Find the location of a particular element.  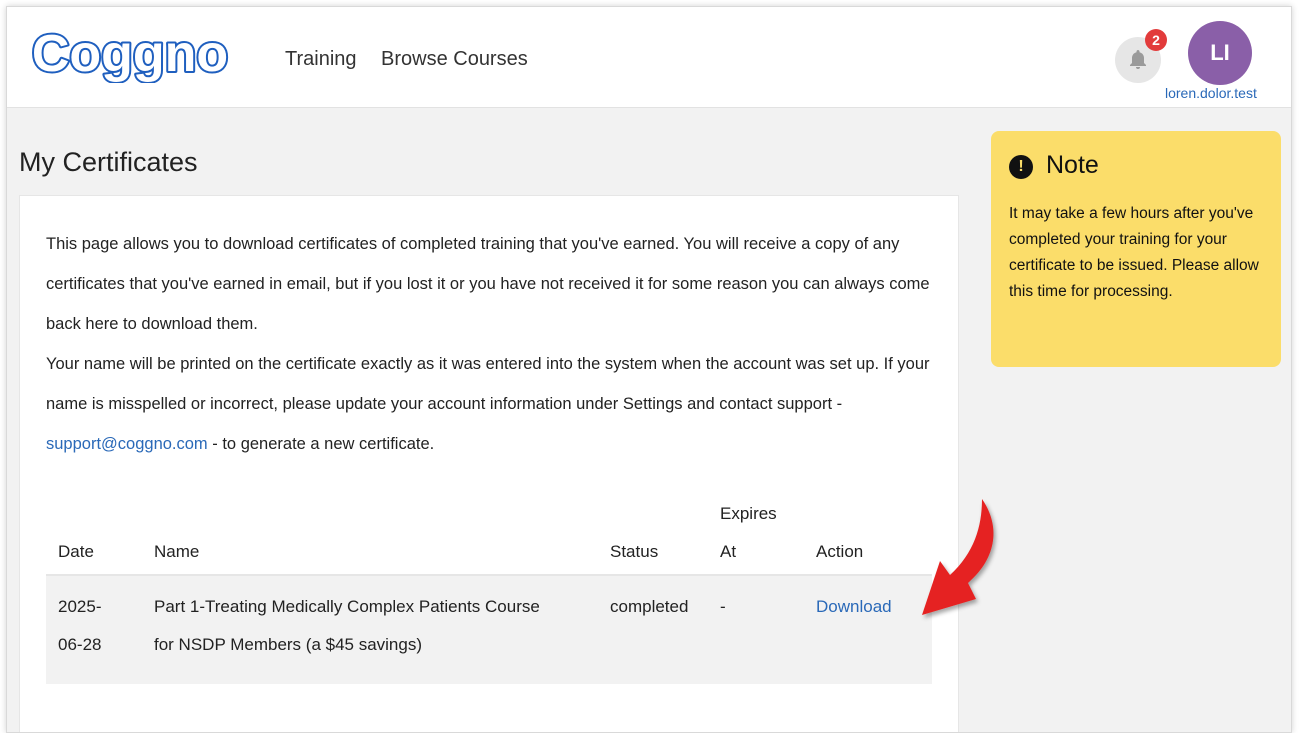

nav-browse-courses-link: Browse Courses is located at coordinates (454, 59).